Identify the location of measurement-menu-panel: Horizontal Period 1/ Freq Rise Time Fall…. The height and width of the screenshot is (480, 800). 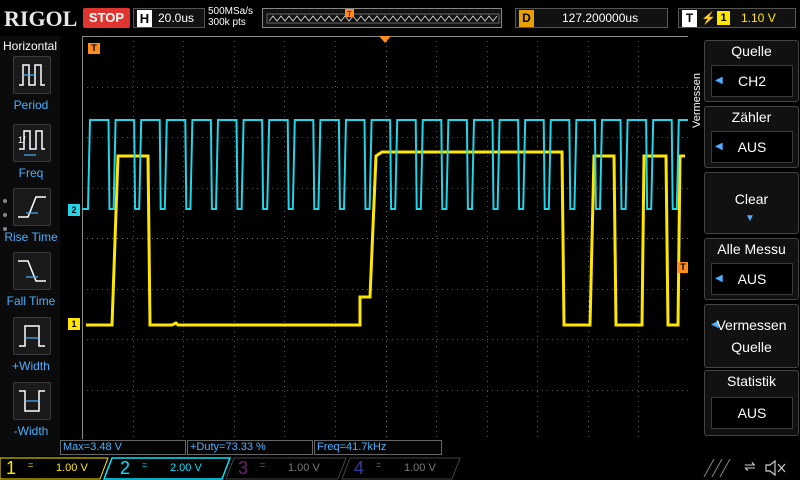
(30, 246).